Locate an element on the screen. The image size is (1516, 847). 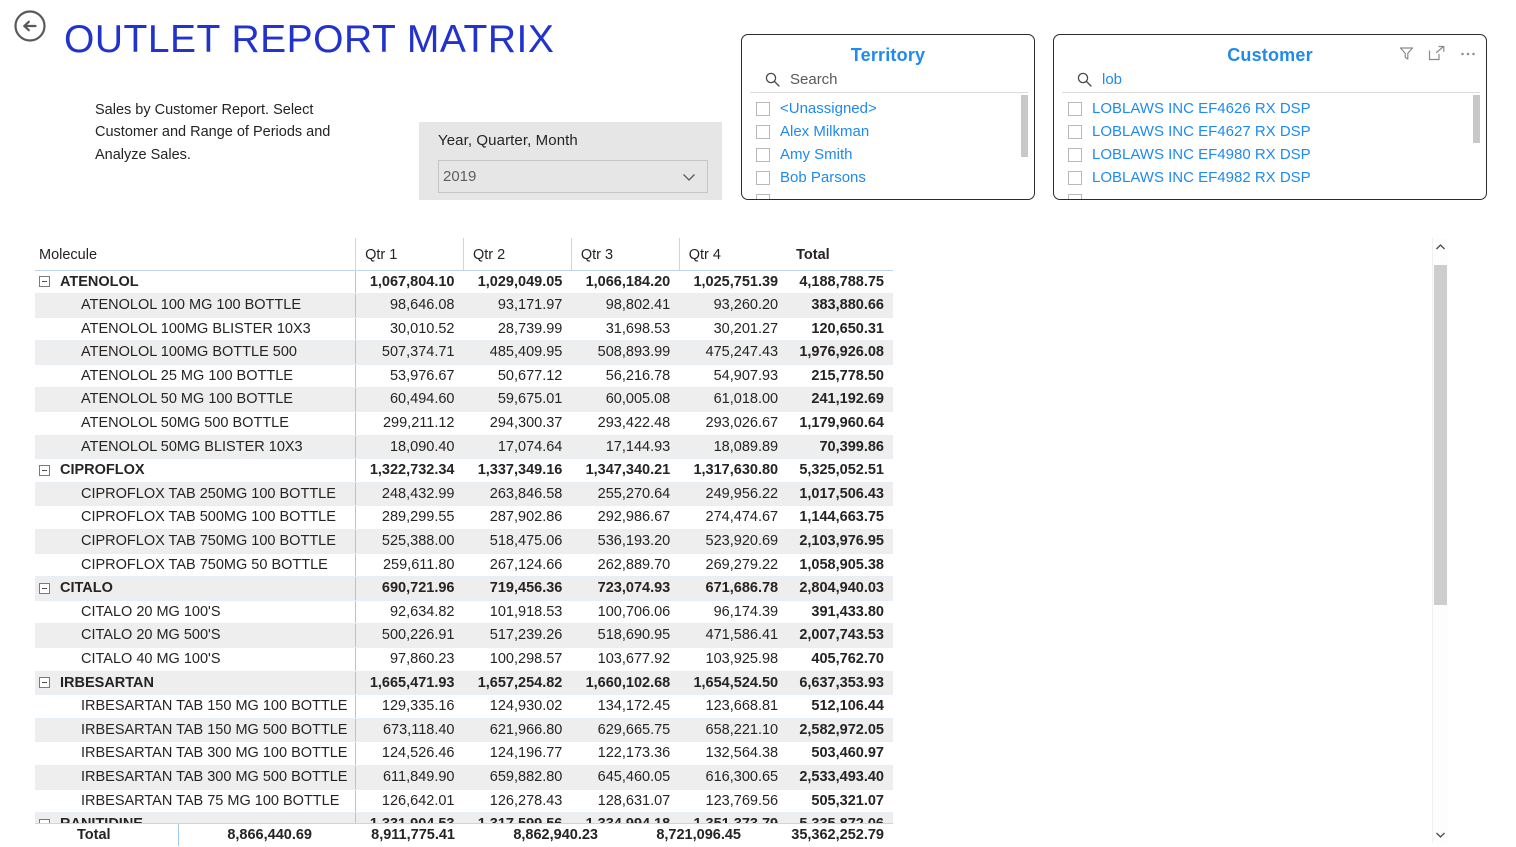
cell-qtr: 1,331,904.53 is located at coordinates (409, 817).